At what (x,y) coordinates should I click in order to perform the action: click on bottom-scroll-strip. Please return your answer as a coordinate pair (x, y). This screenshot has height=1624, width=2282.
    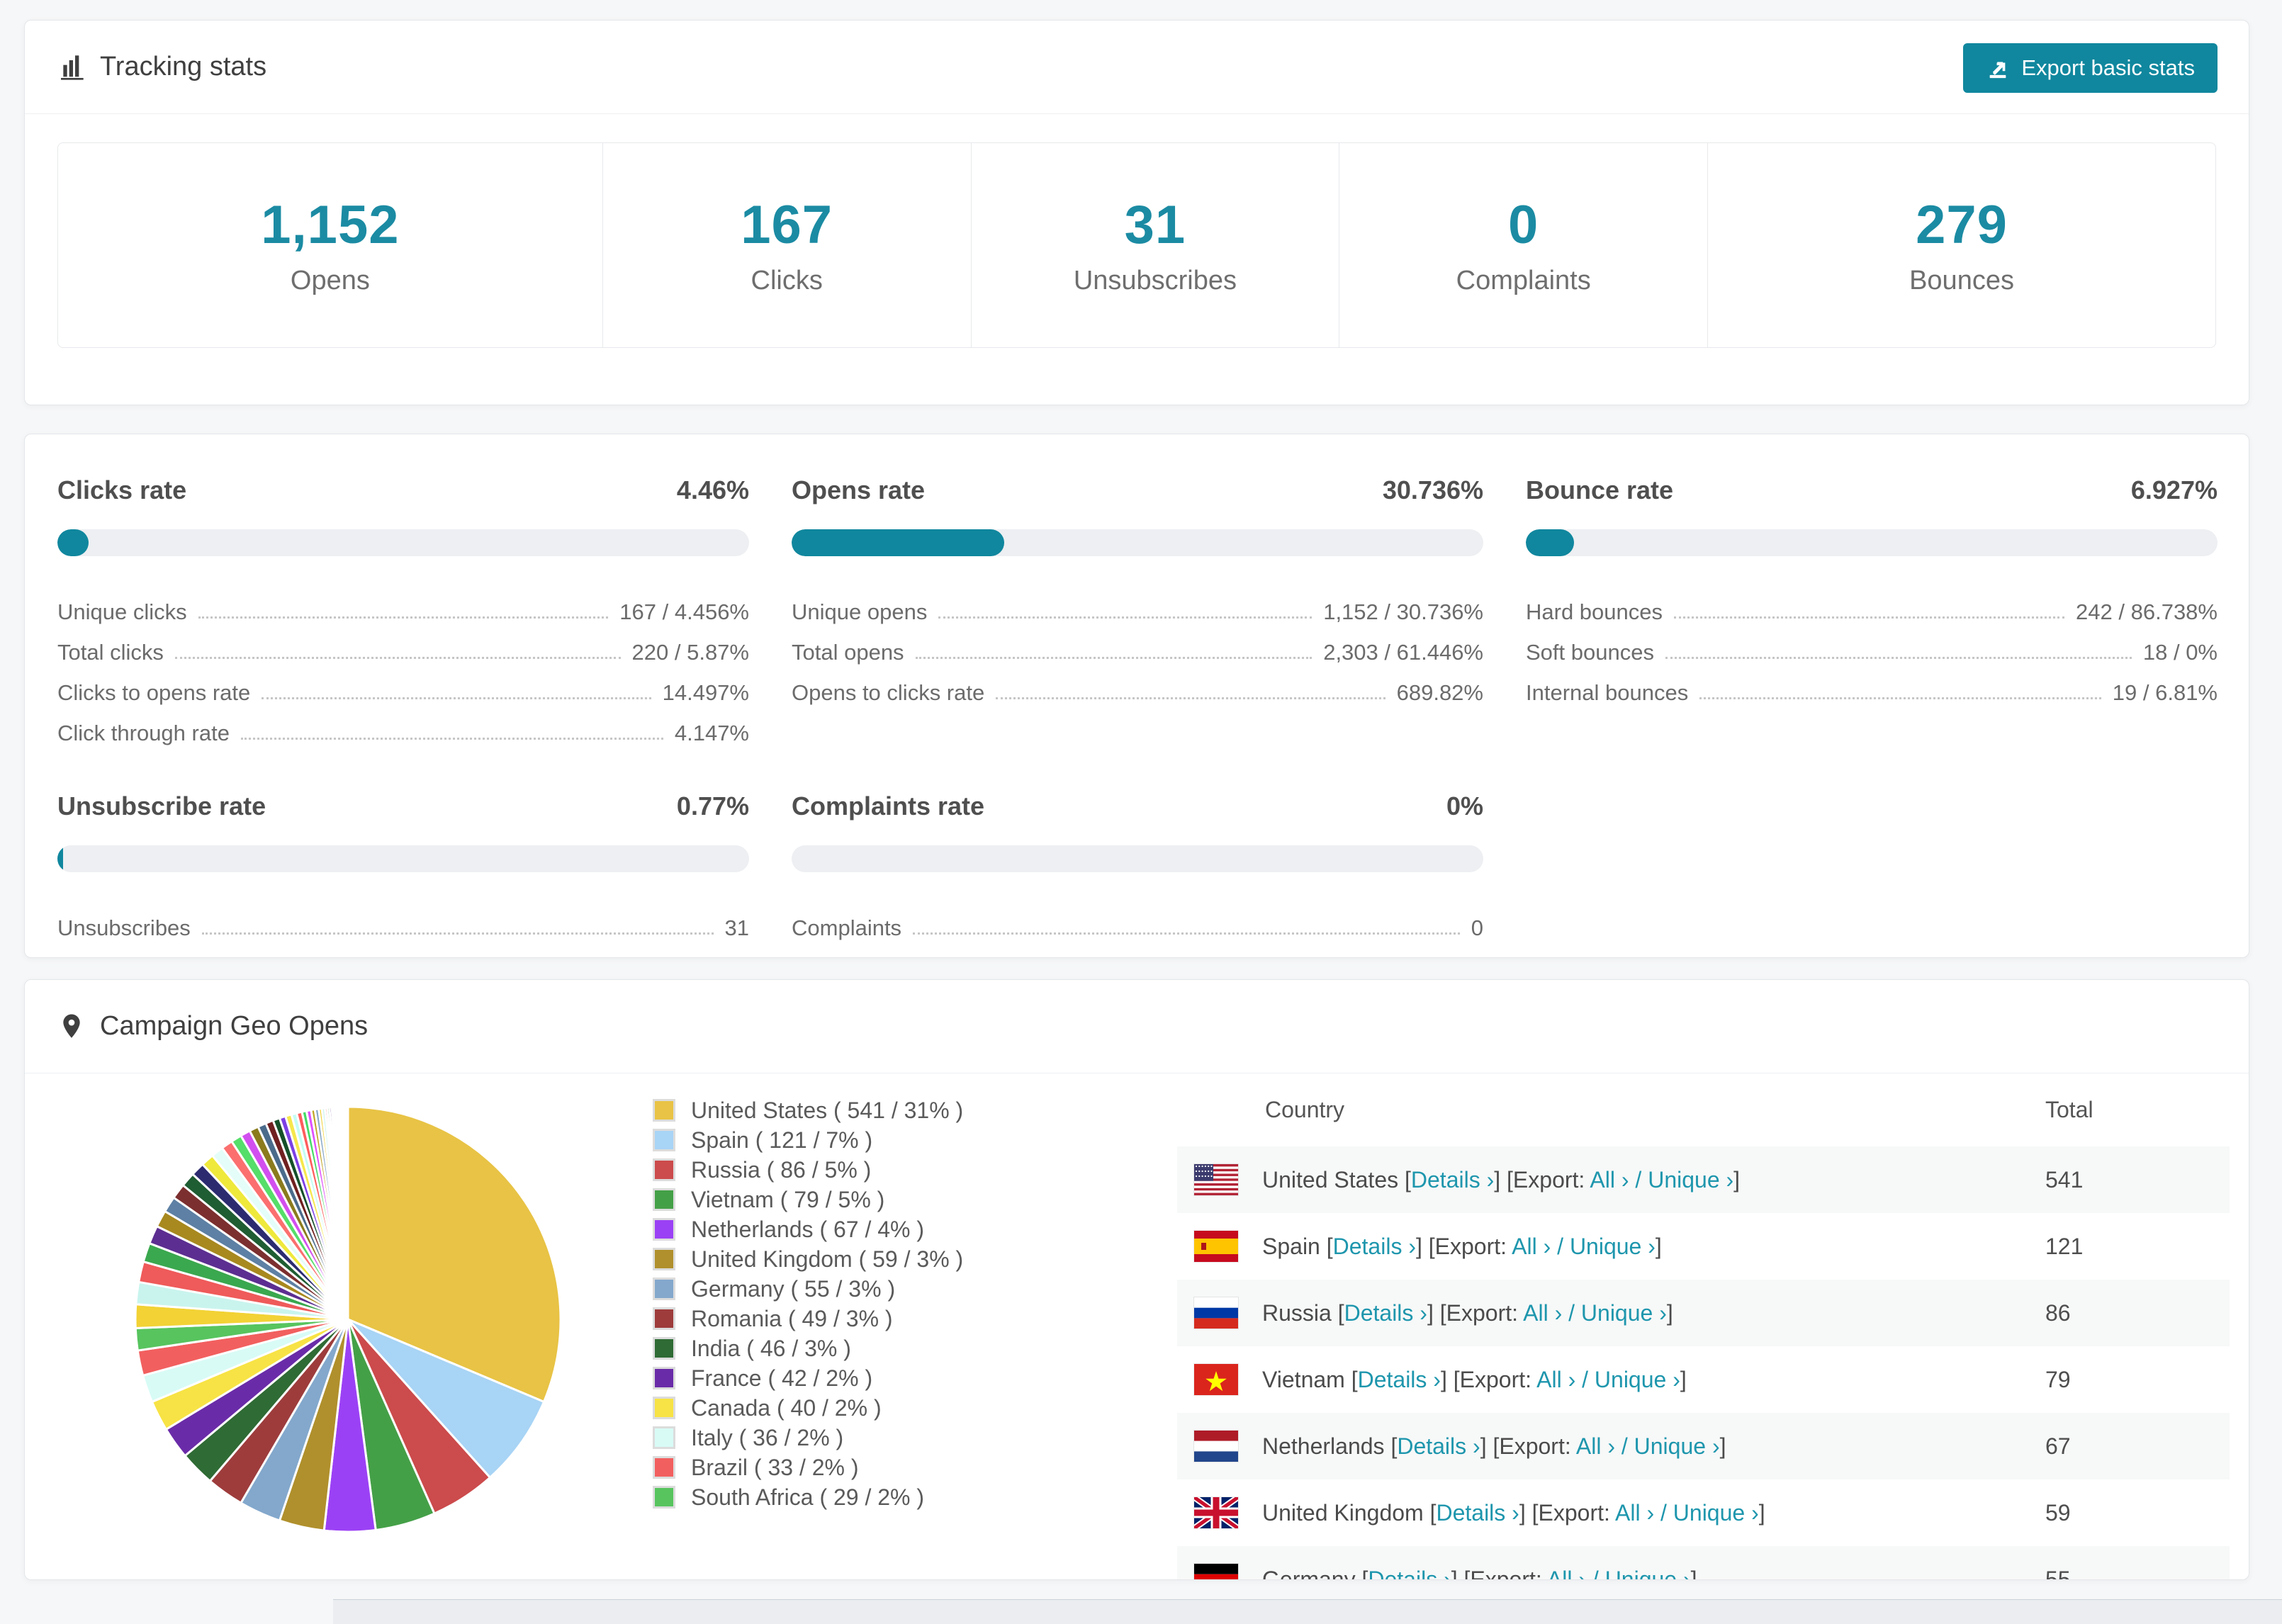
    Looking at the image, I should click on (1307, 1611).